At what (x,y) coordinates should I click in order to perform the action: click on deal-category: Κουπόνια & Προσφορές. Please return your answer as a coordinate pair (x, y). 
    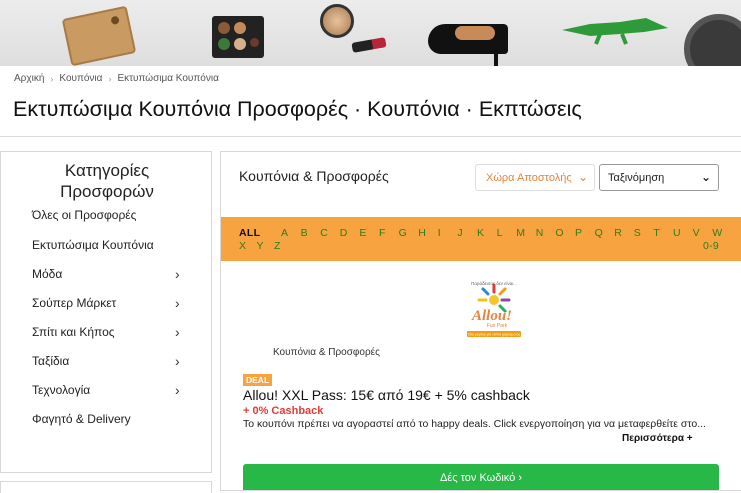
    Looking at the image, I should click on (326, 352).